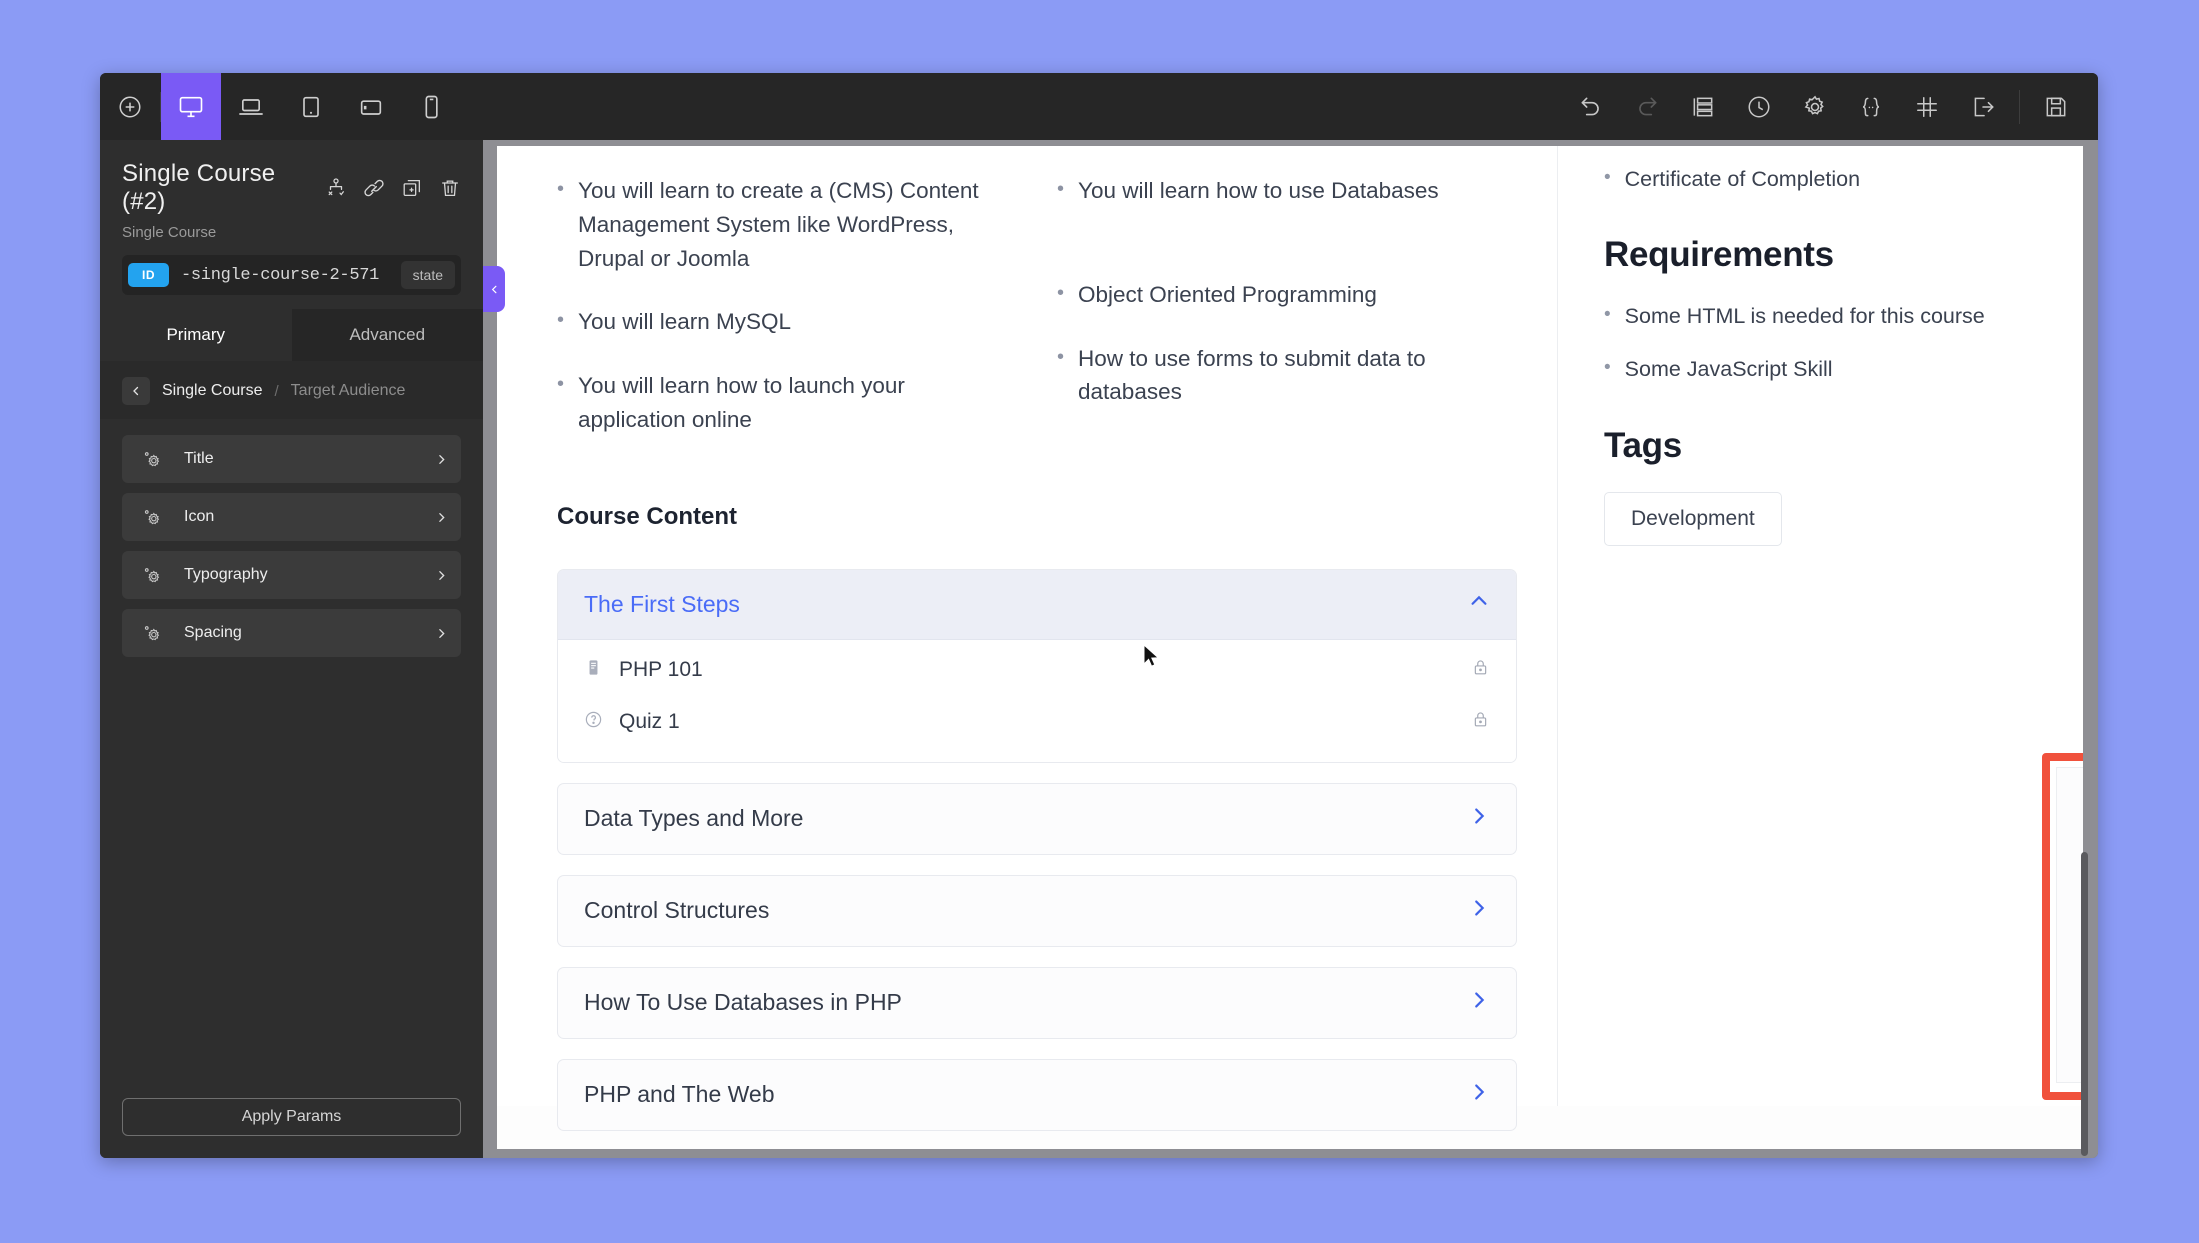  I want to click on grid-button, so click(1927, 106).